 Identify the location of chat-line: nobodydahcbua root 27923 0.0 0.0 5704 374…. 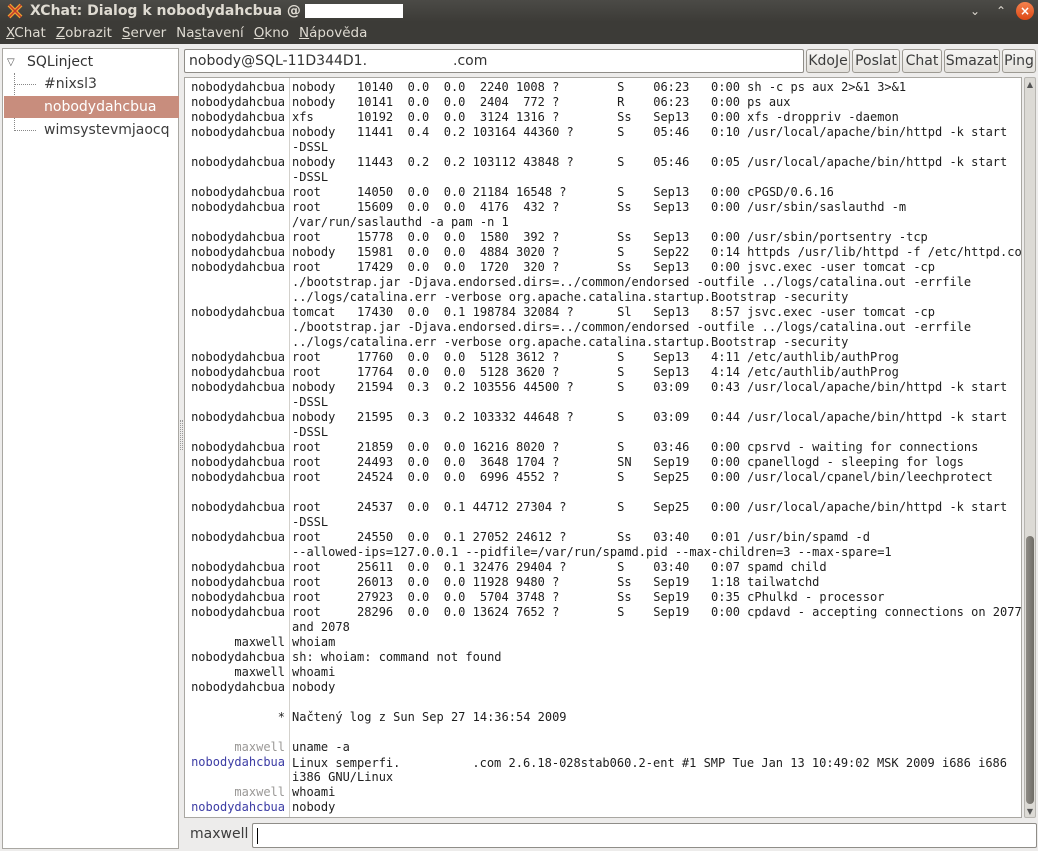
(603, 597).